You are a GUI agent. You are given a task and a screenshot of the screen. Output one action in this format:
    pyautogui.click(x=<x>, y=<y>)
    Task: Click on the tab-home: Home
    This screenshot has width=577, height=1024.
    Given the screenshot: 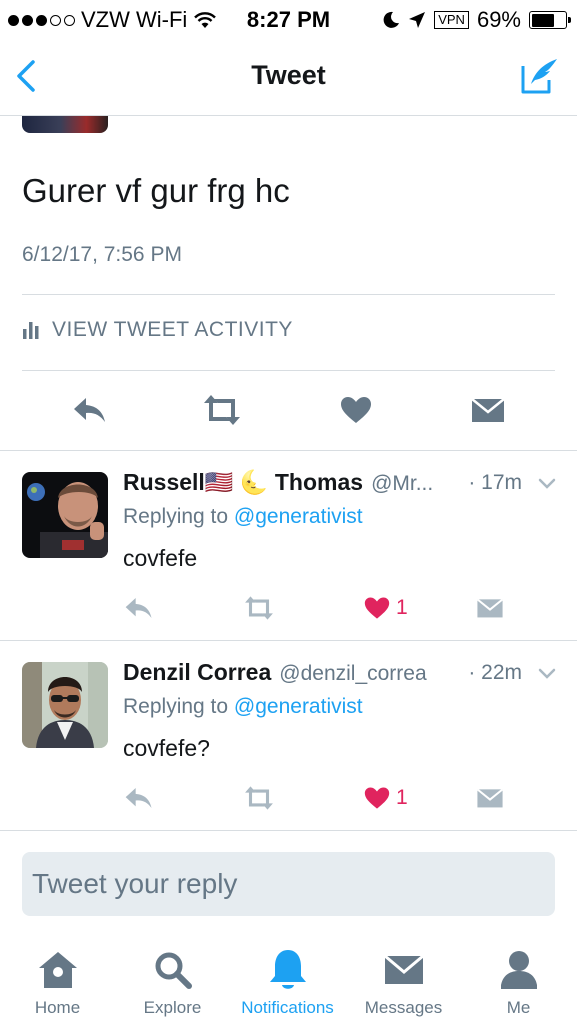 What is the action you would take?
    pyautogui.click(x=57, y=983)
    